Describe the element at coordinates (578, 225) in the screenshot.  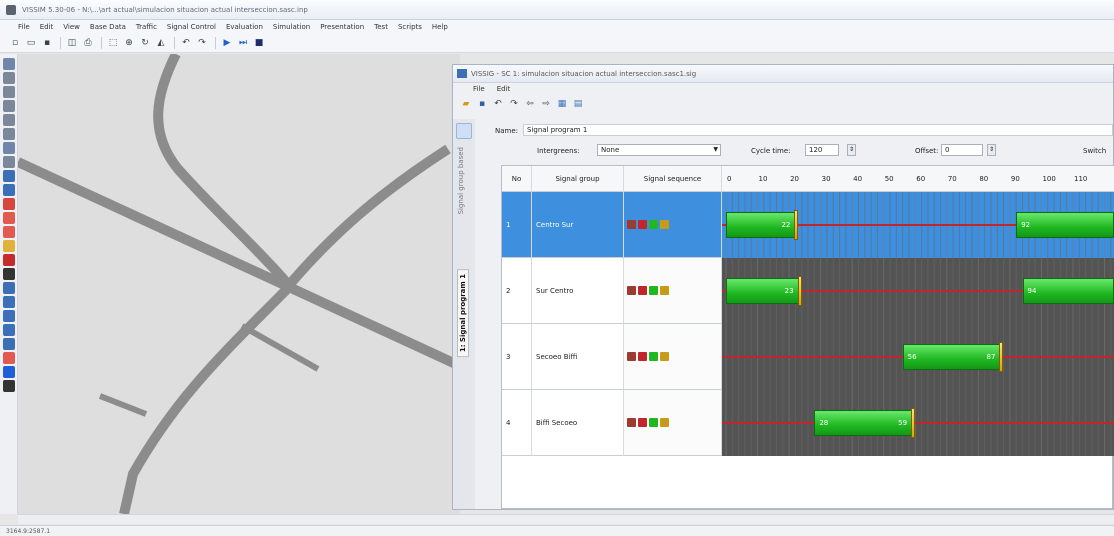
I see `signal-group-name: Centro Sur` at that location.